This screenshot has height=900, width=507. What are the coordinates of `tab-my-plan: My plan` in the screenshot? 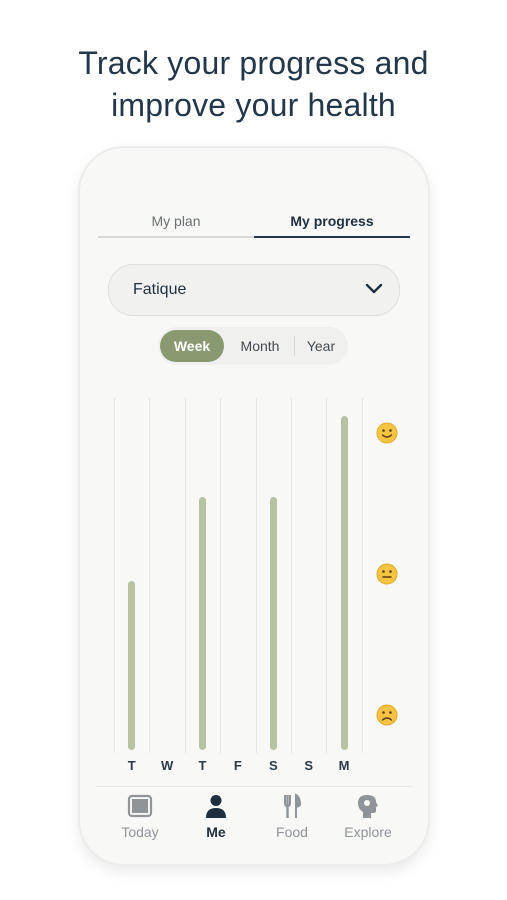 It's located at (176, 223).